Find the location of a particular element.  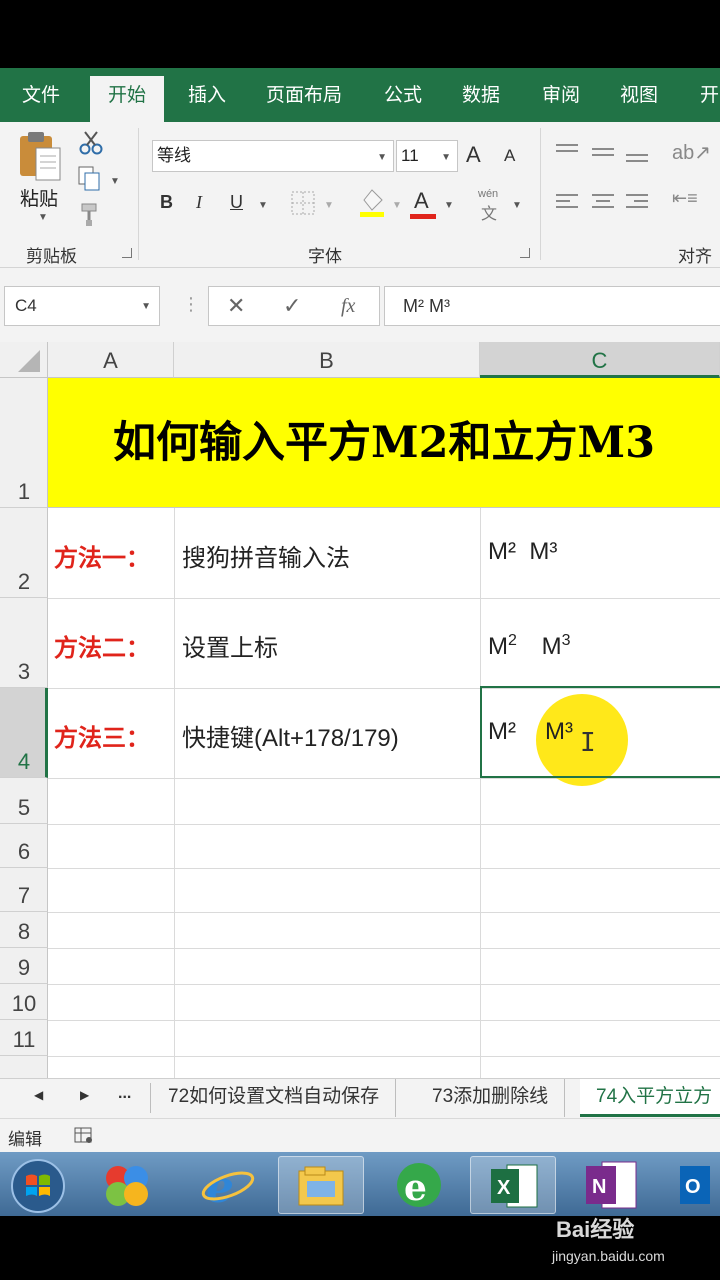

clipboard-launcher-icon is located at coordinates (127, 253).